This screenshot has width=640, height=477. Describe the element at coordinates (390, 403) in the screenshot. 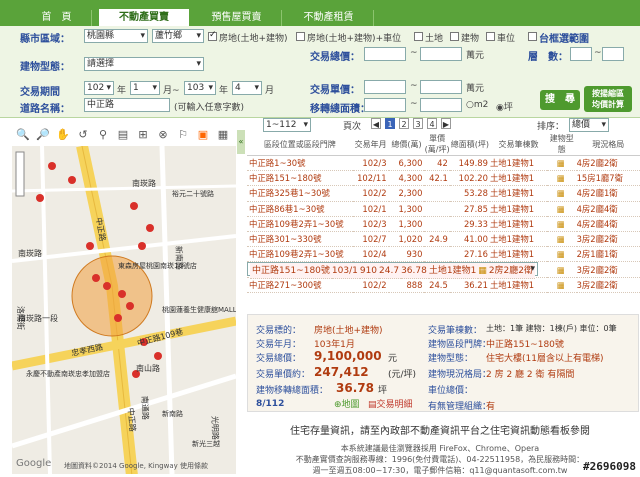

I see `detail-transaction-button: ▤交易明細` at that location.